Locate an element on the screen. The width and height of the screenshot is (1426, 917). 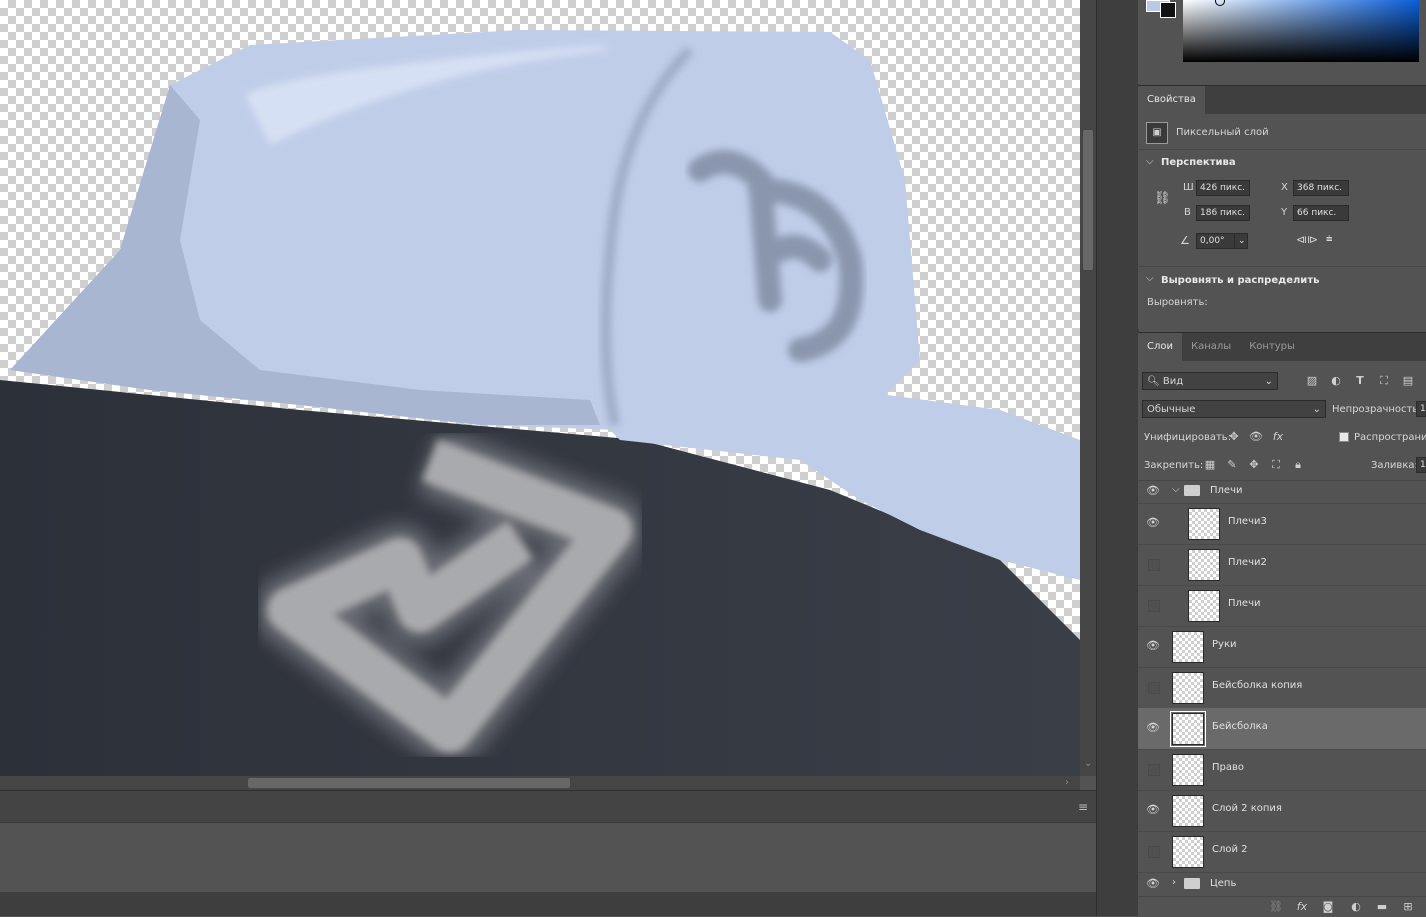
status-strip is located at coordinates (548, 904).